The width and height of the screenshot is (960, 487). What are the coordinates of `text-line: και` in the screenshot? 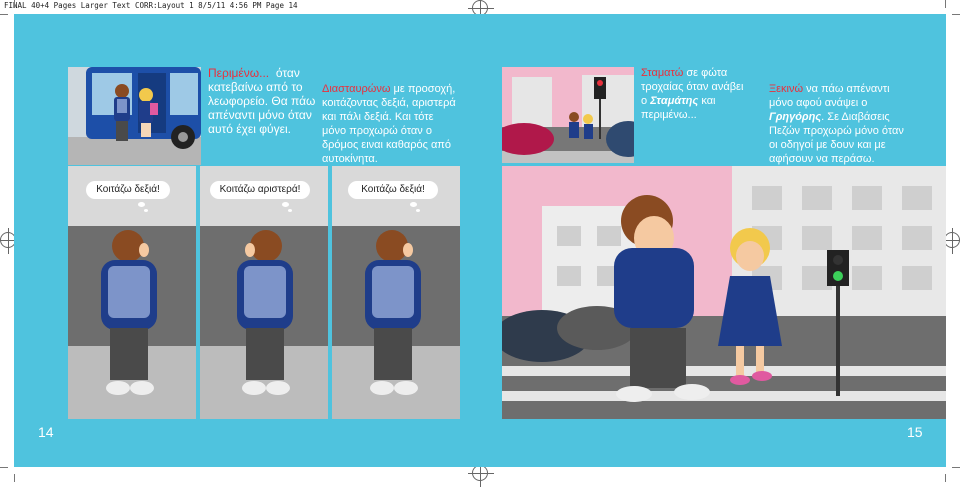 It's located at (708, 101).